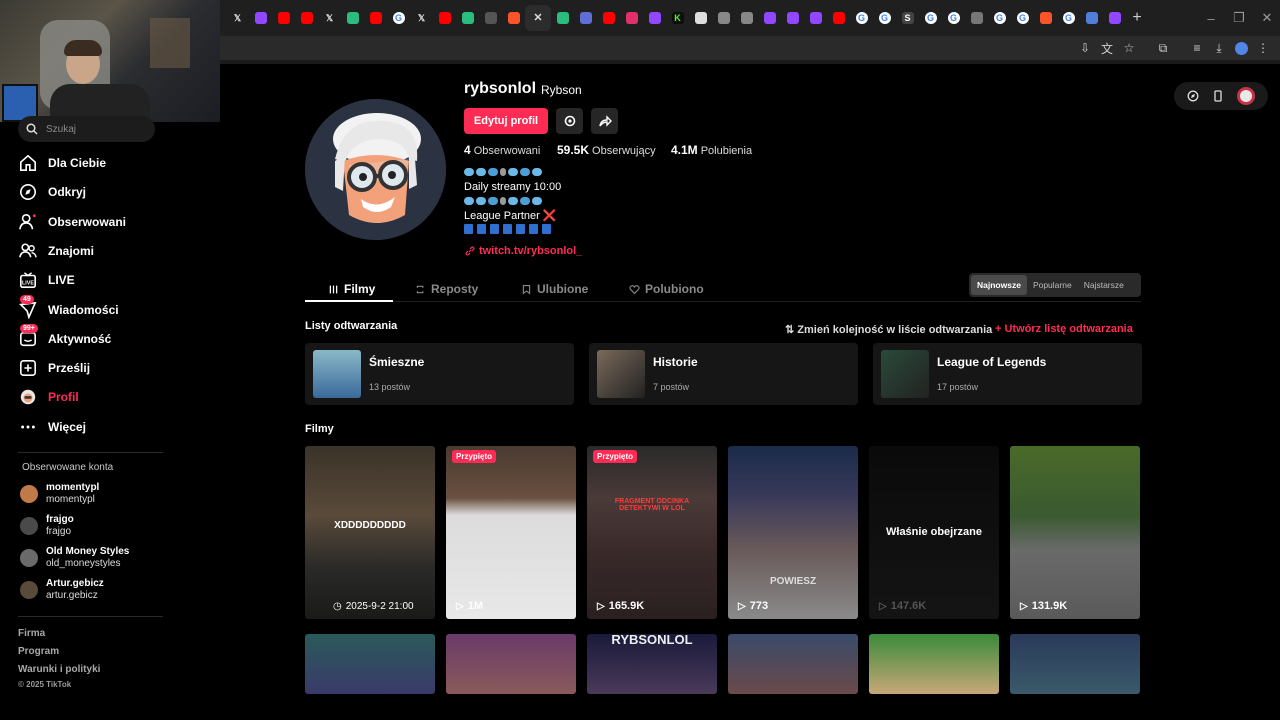 The width and height of the screenshot is (1280, 720). What do you see at coordinates (351, 289) in the screenshot?
I see `tab-filmy: Filmy` at bounding box center [351, 289].